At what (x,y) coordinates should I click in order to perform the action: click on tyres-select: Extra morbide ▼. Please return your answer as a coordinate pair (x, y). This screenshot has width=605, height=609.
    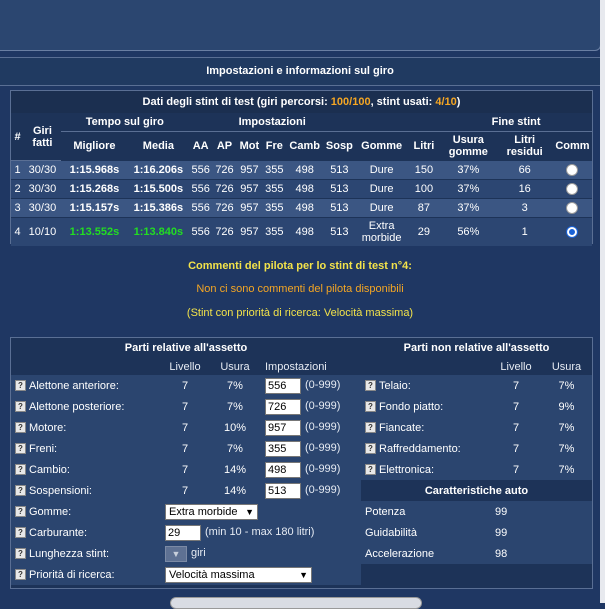
    Looking at the image, I should click on (211, 511).